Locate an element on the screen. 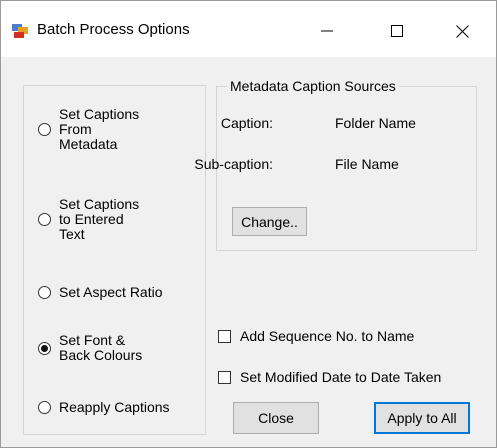  modified-date-checkbox: Set Modified Date to Date Taken is located at coordinates (329, 377).